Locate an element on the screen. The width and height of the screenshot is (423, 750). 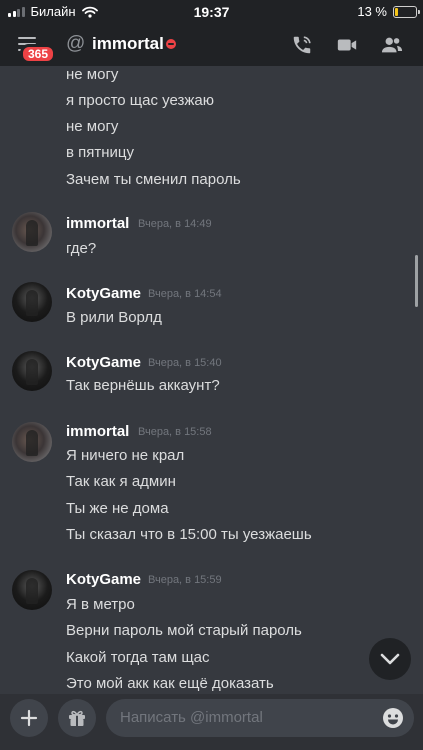
message-line: Я в метро is located at coordinates (100, 604).